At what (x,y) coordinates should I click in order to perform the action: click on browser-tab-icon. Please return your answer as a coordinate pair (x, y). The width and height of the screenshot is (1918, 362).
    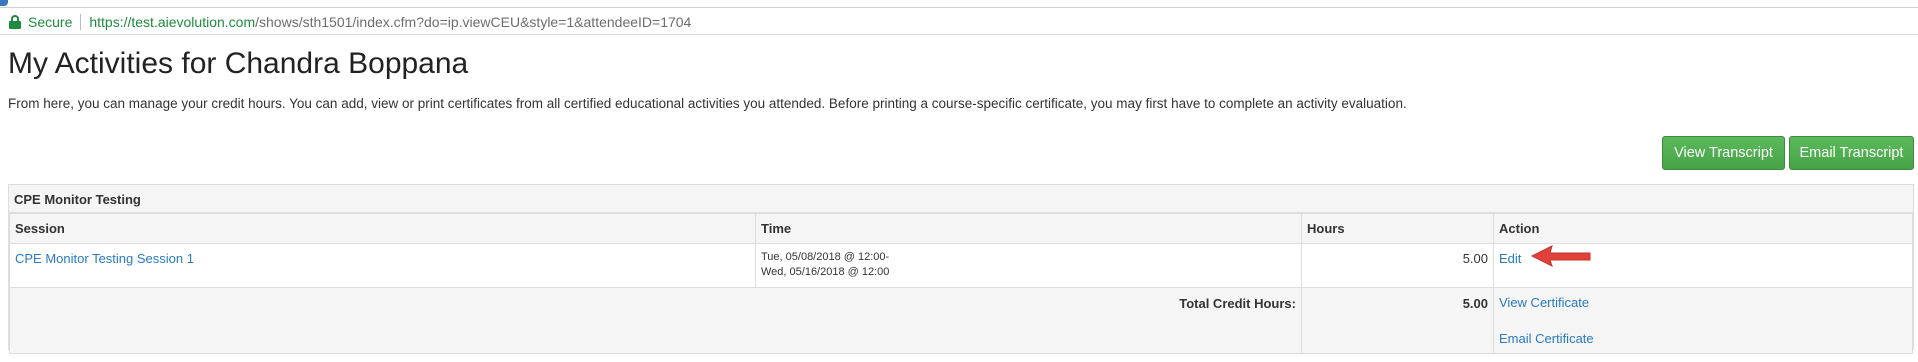
    Looking at the image, I should click on (4, 3).